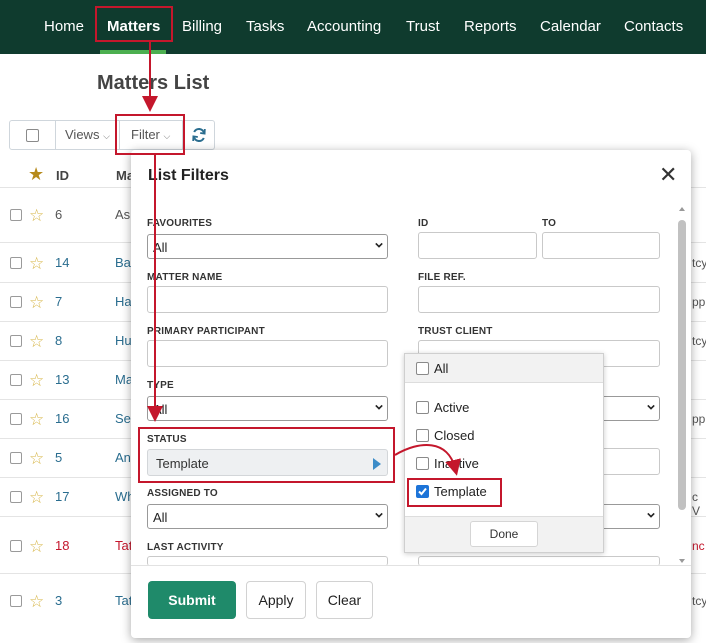 This screenshot has width=706, height=643. Describe the element at coordinates (62, 262) in the screenshot. I see `row-id: 14` at that location.